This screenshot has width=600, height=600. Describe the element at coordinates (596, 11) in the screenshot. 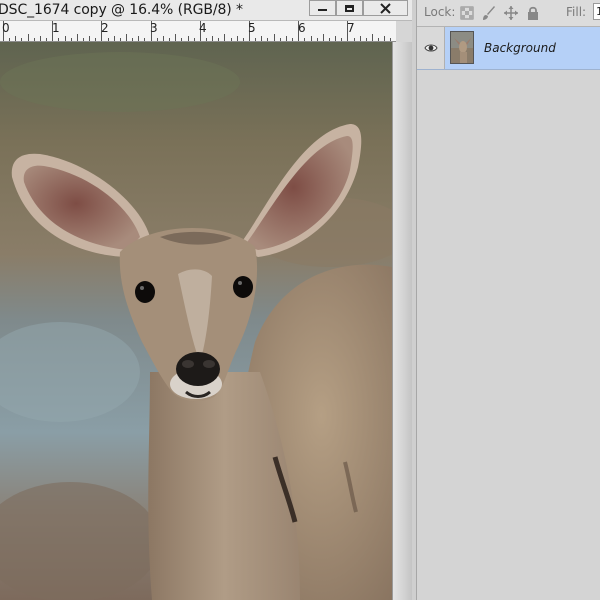

I see `fill-field: 1` at that location.